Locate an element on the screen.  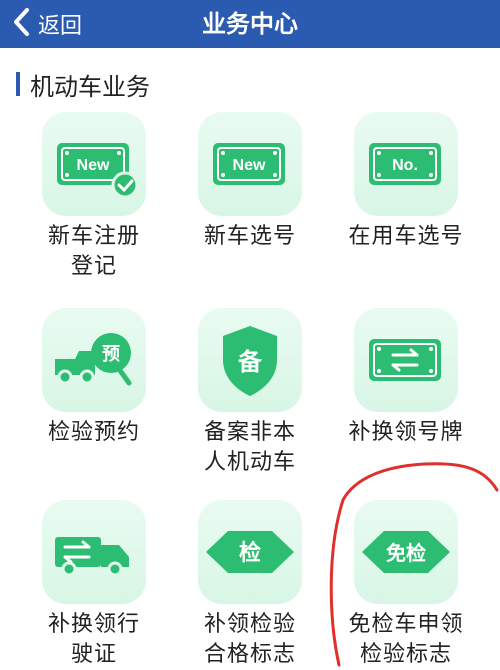
shield-record-icon: 备 is located at coordinates (250, 361).